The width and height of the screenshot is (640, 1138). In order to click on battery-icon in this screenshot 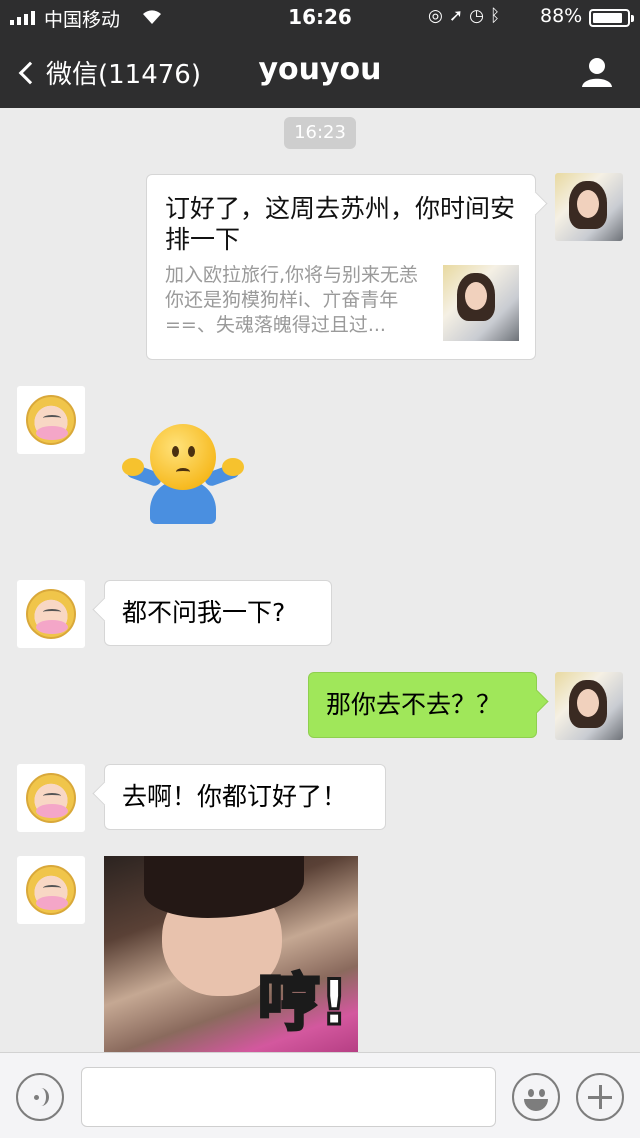, I will do `click(611, 18)`.